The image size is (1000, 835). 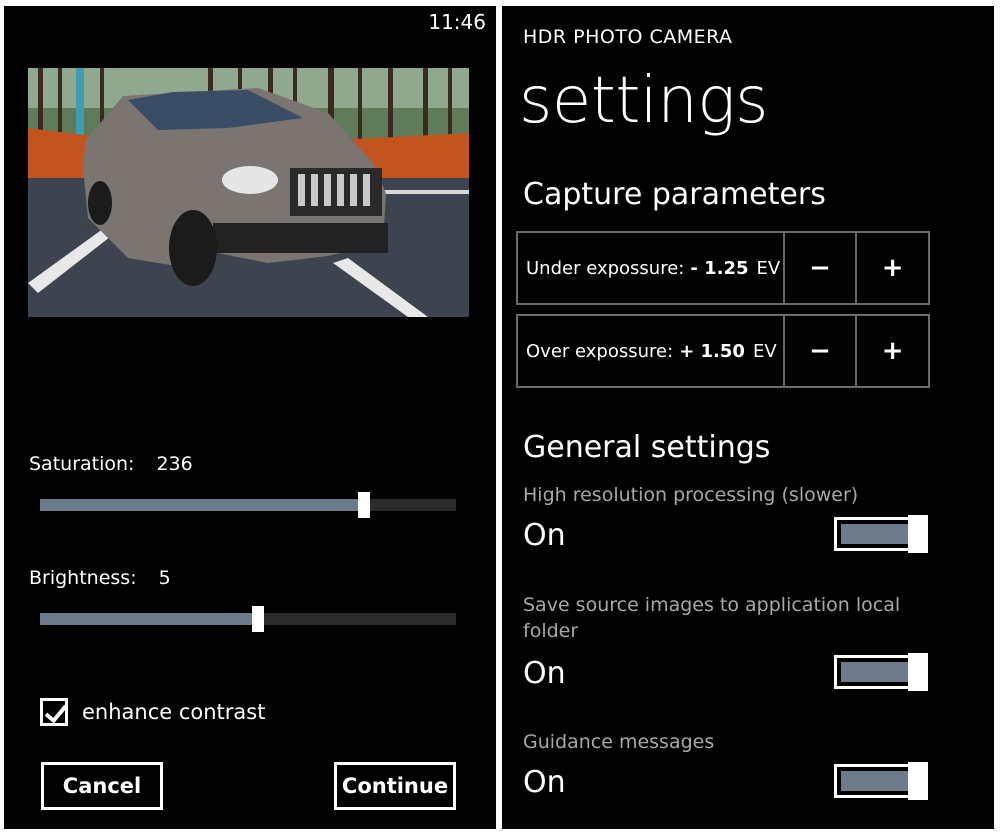 I want to click on enhance-contrast-row: enhance contrast, so click(x=152, y=712).